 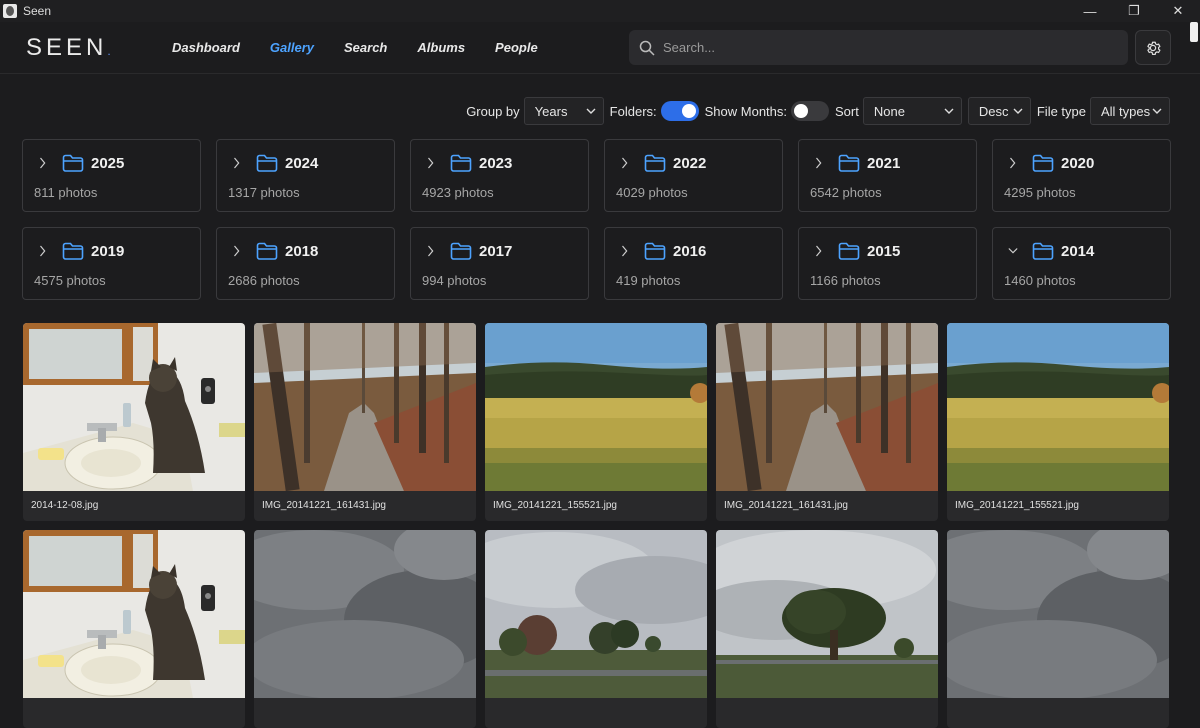 I want to click on nav-link-dashboard: Dashboard, so click(x=206, y=47).